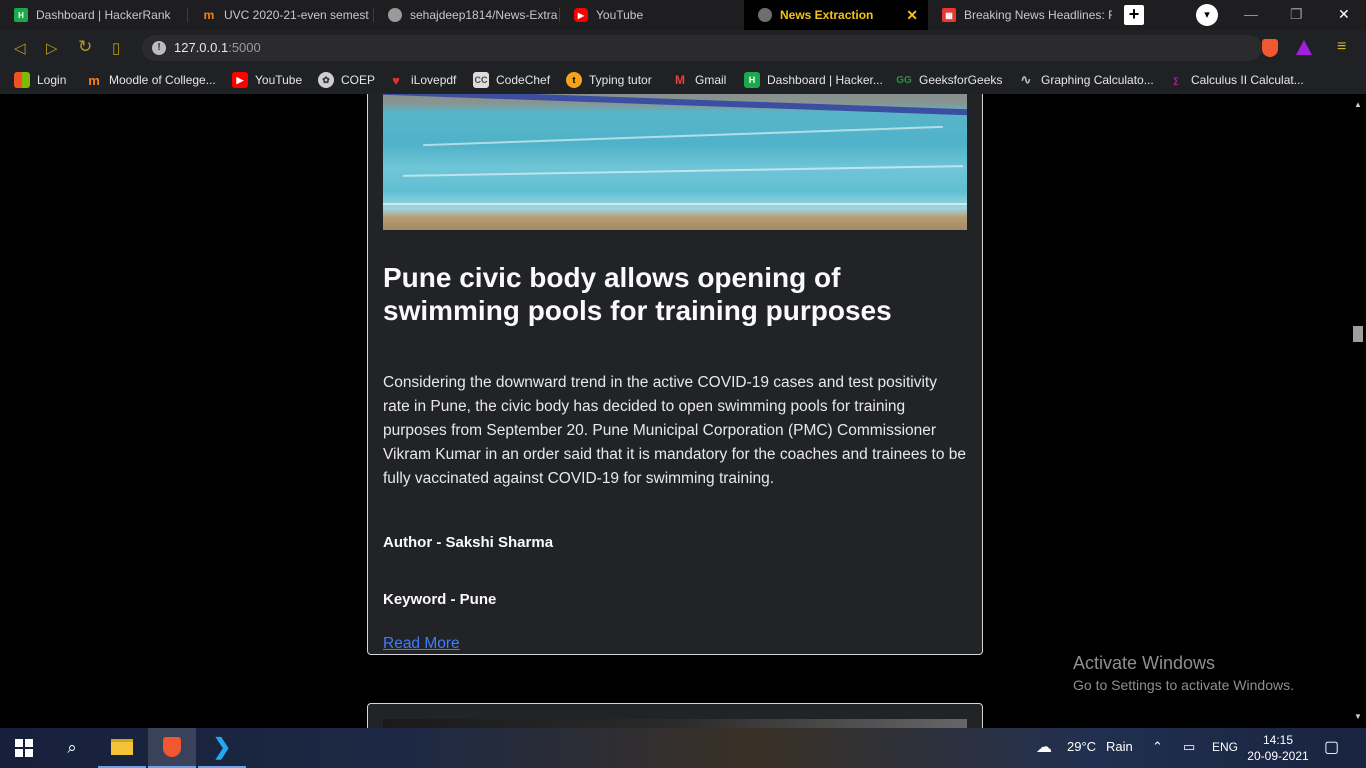  I want to click on scroll-down-icon: ▼, so click(1358, 716).